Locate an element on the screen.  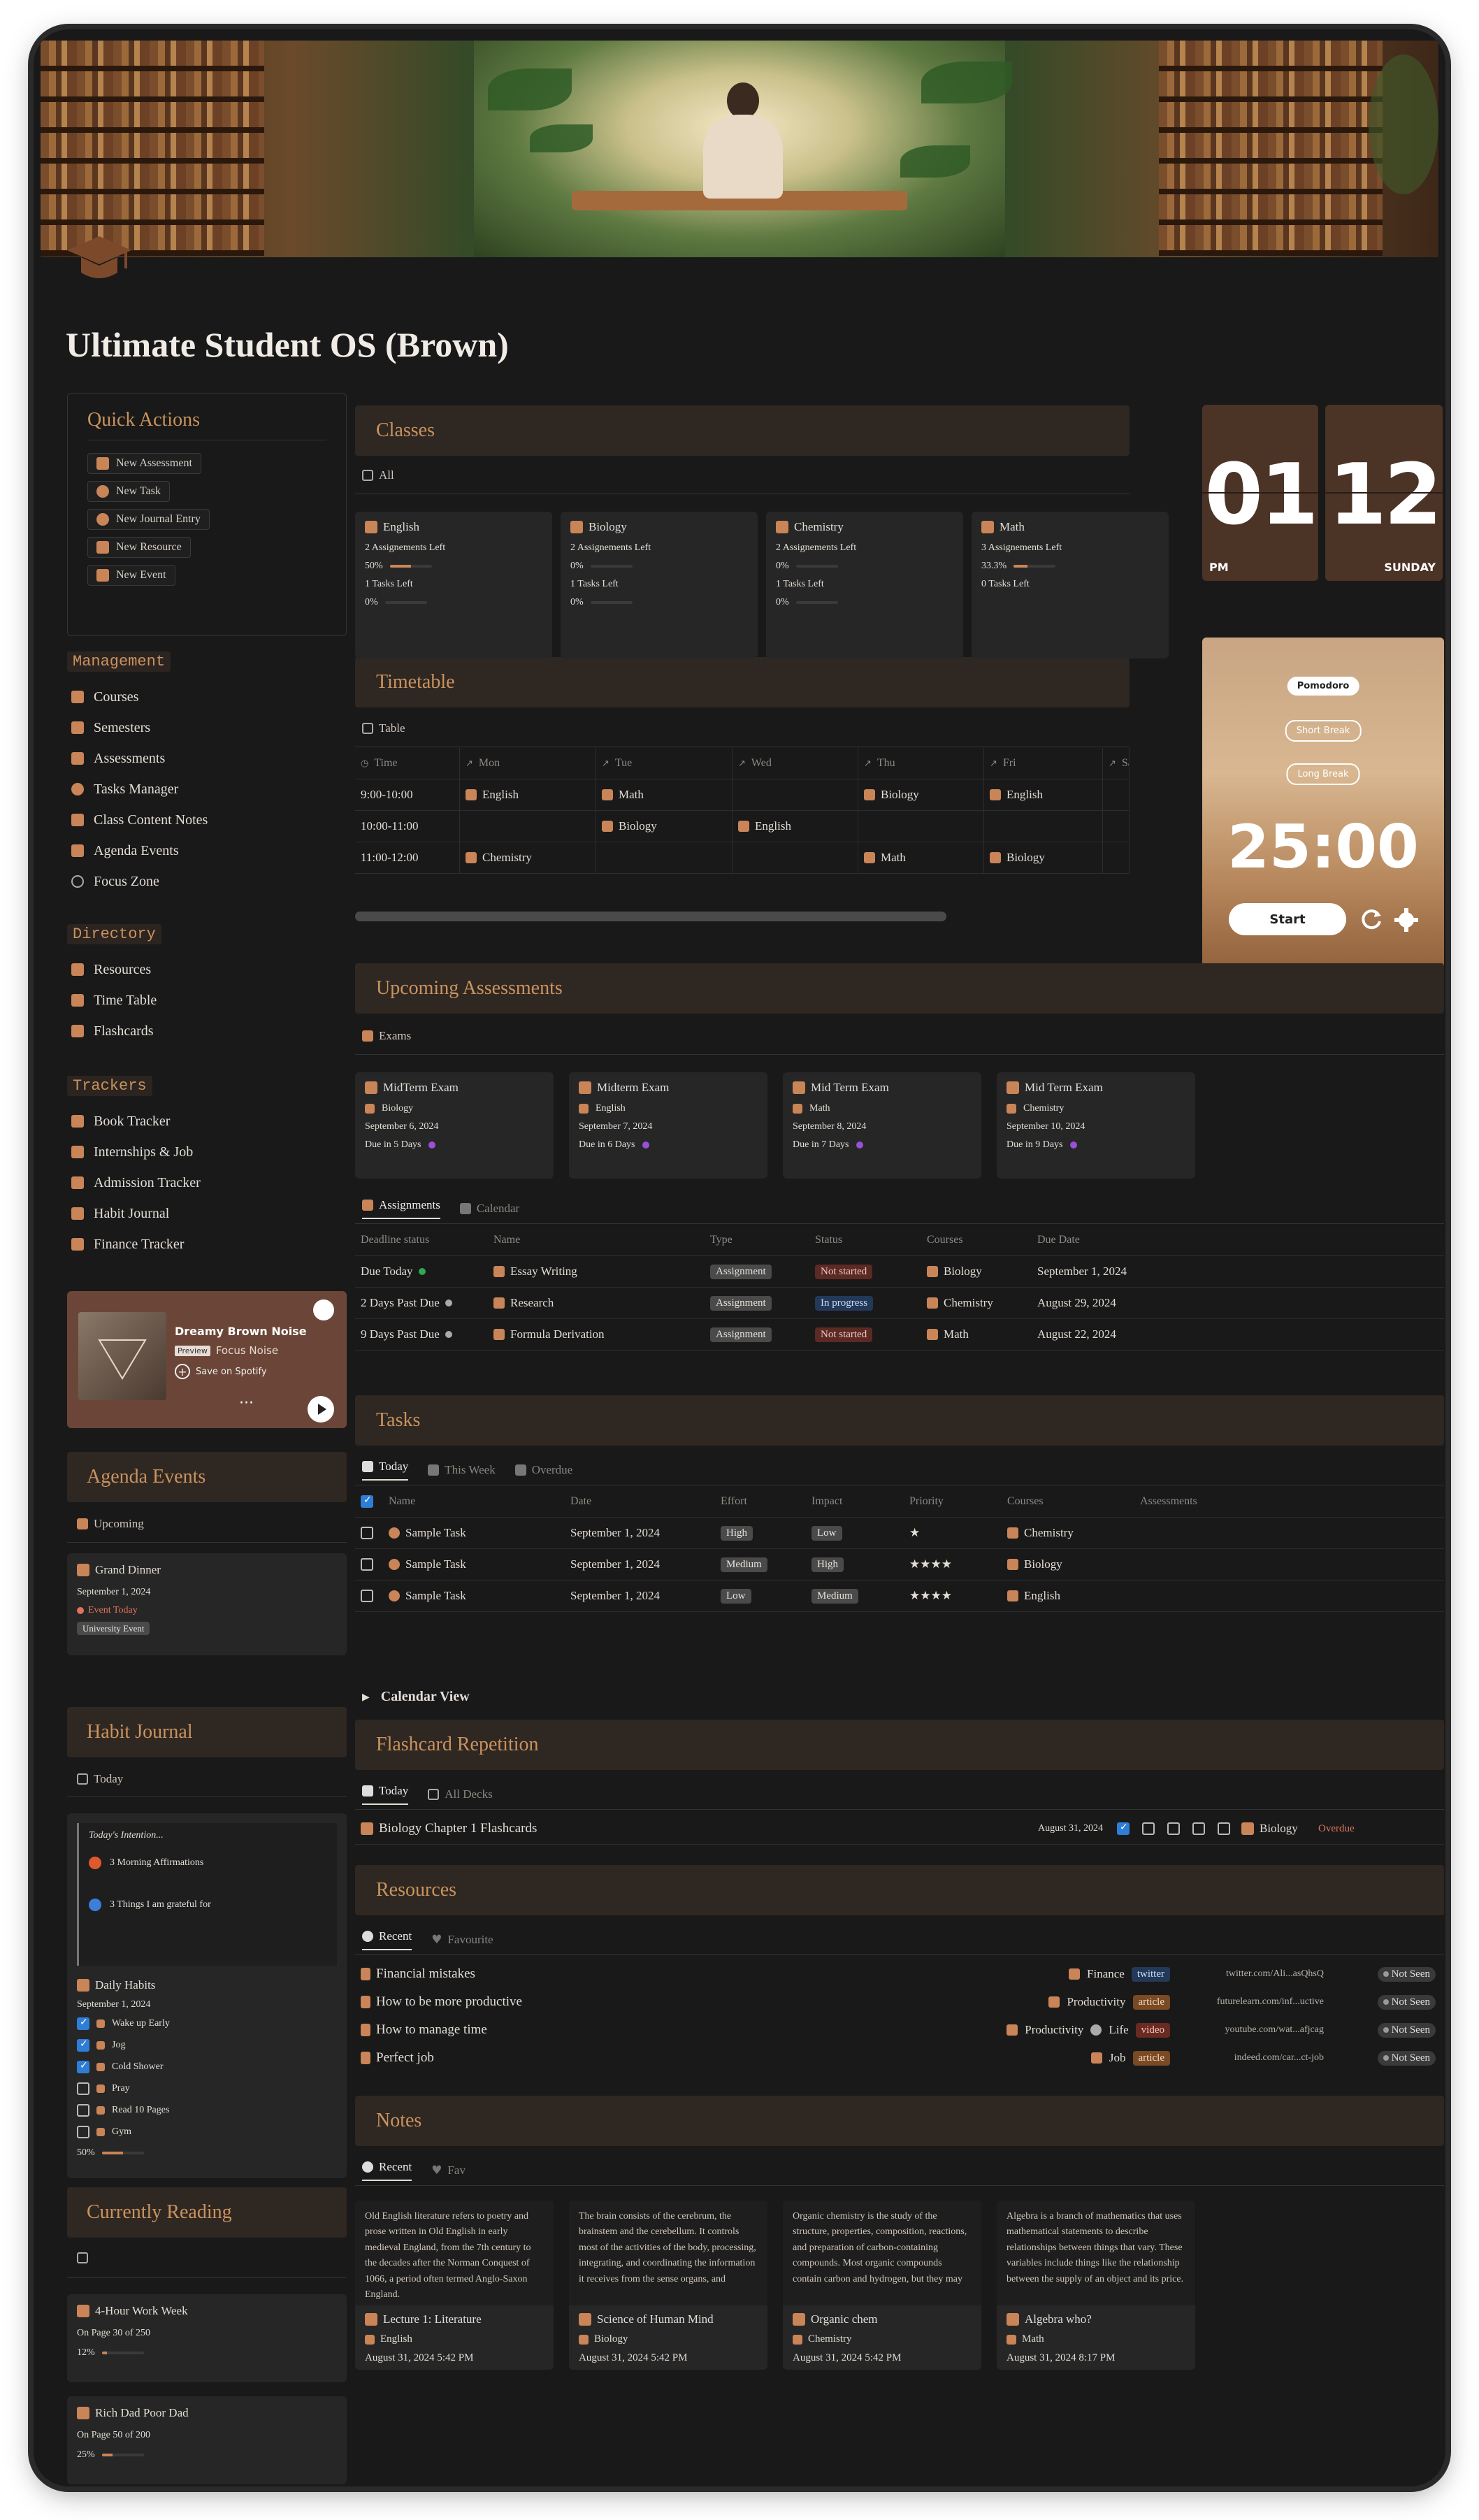
new-assessment-button: New Assessment is located at coordinates (144, 463).